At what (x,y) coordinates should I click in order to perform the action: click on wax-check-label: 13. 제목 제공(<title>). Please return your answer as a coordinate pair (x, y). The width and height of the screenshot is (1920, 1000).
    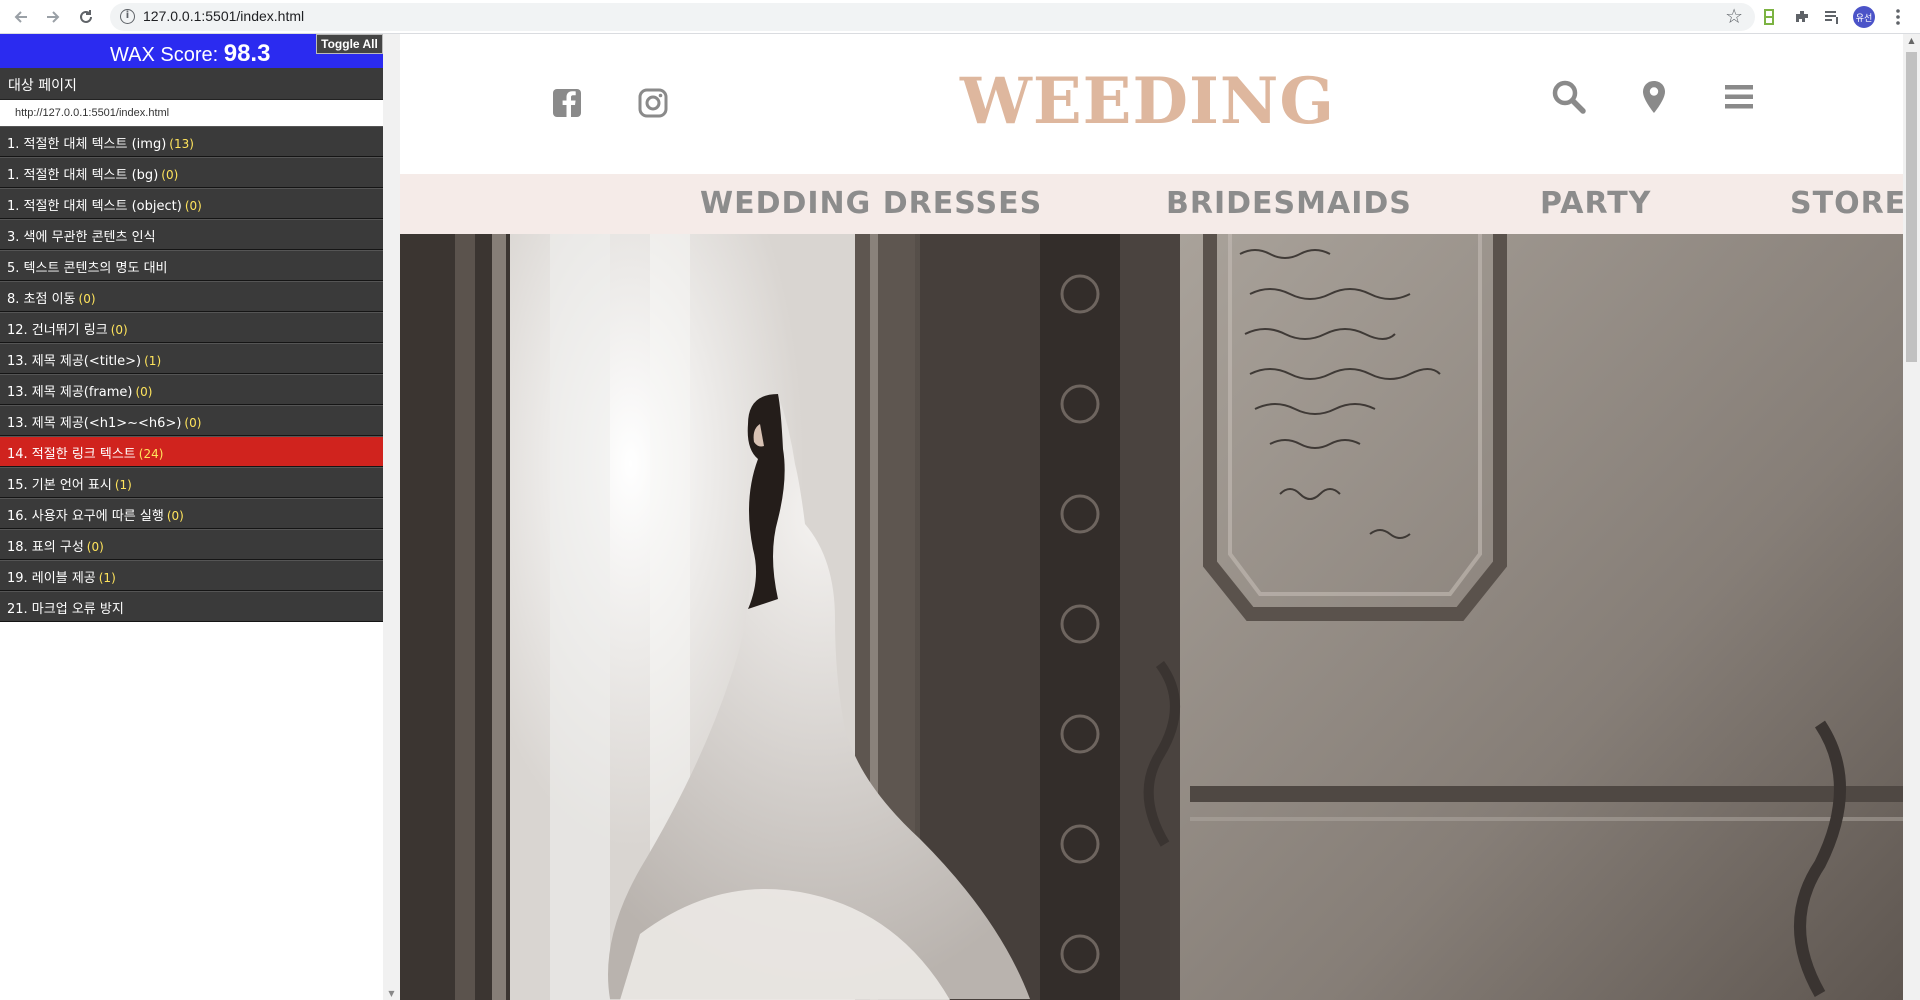
    Looking at the image, I should click on (74, 361).